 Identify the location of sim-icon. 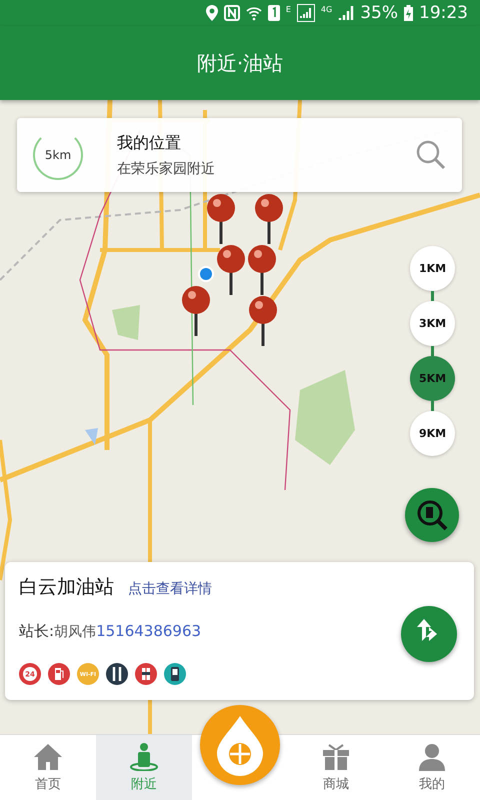
(274, 13).